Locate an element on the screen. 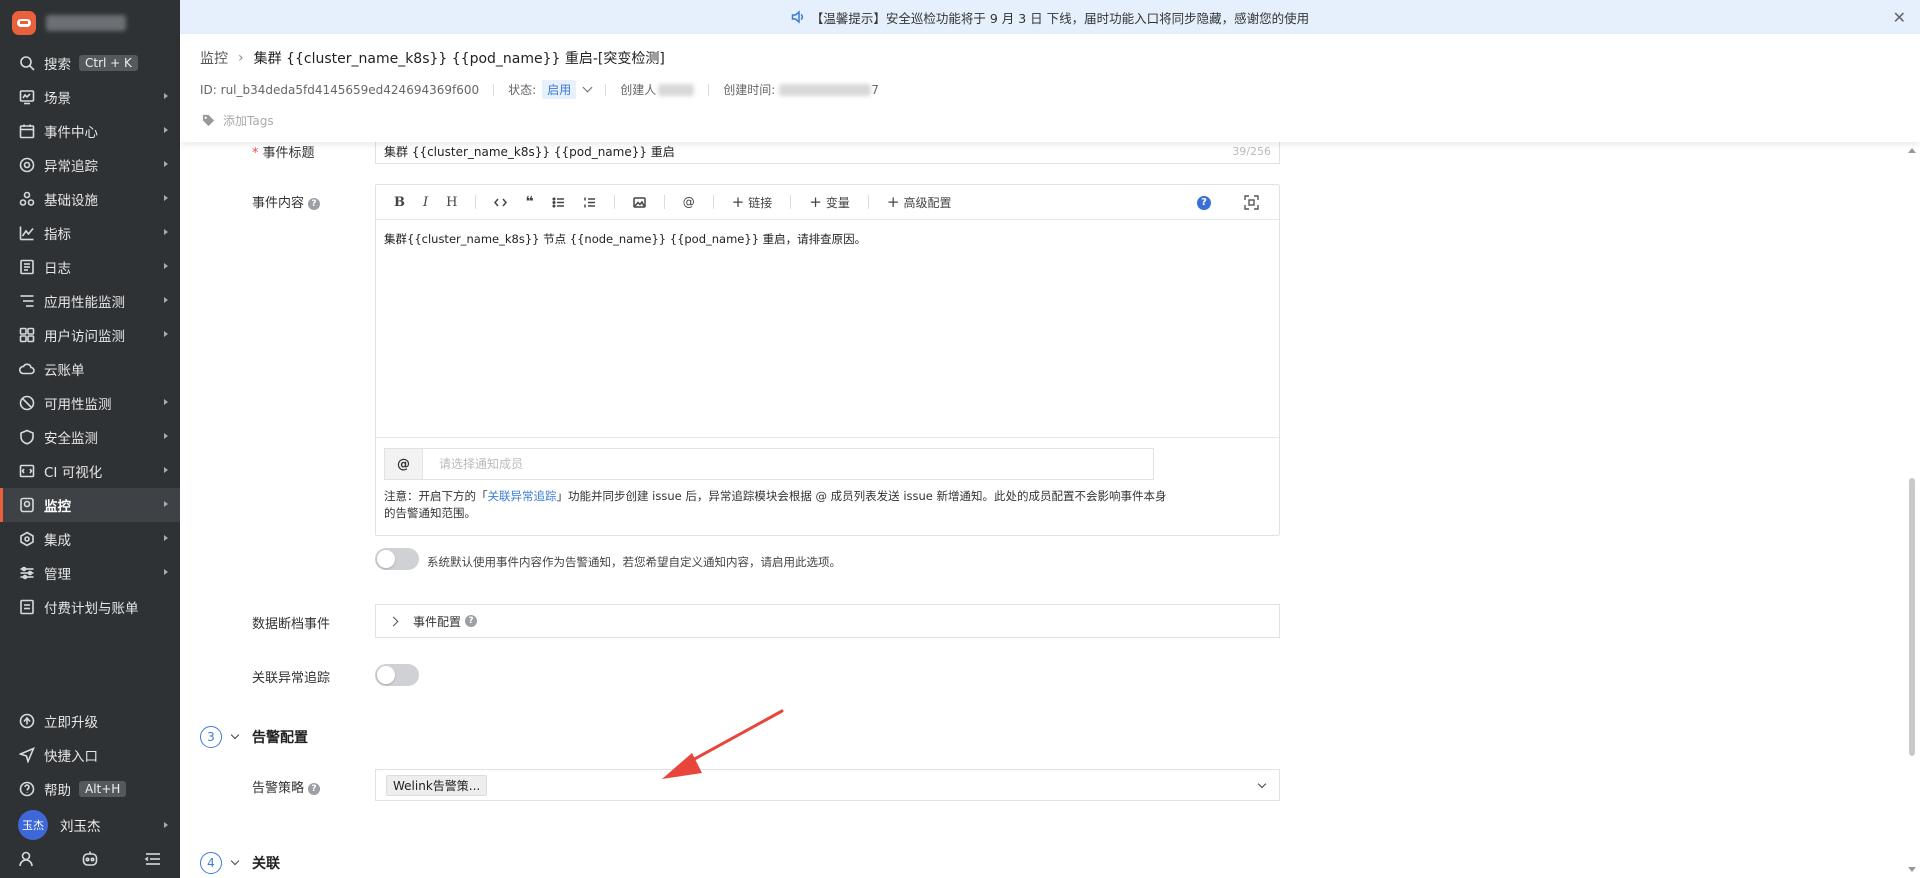 This screenshot has width=1920, height=878. sidebar-item-apm: 应用性能监测 is located at coordinates (90, 301).